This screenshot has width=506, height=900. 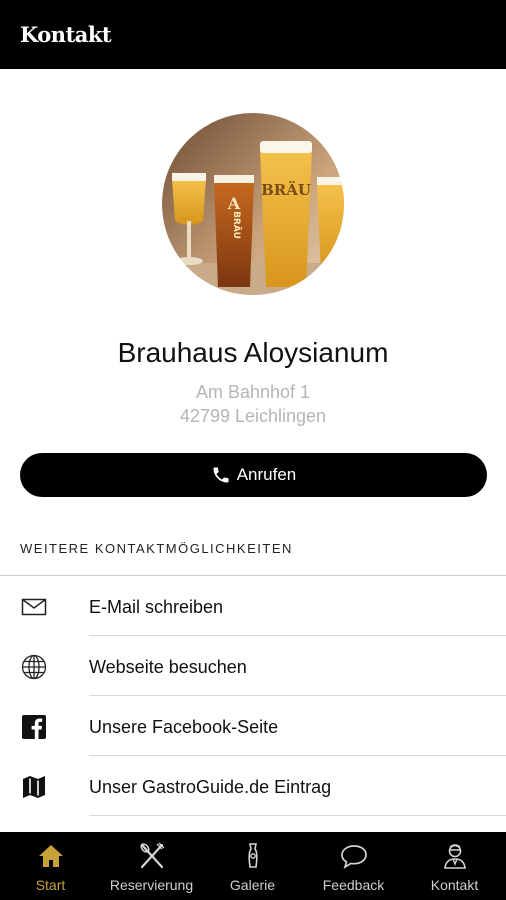 What do you see at coordinates (50, 885) in the screenshot?
I see `tab-label: Start` at bounding box center [50, 885].